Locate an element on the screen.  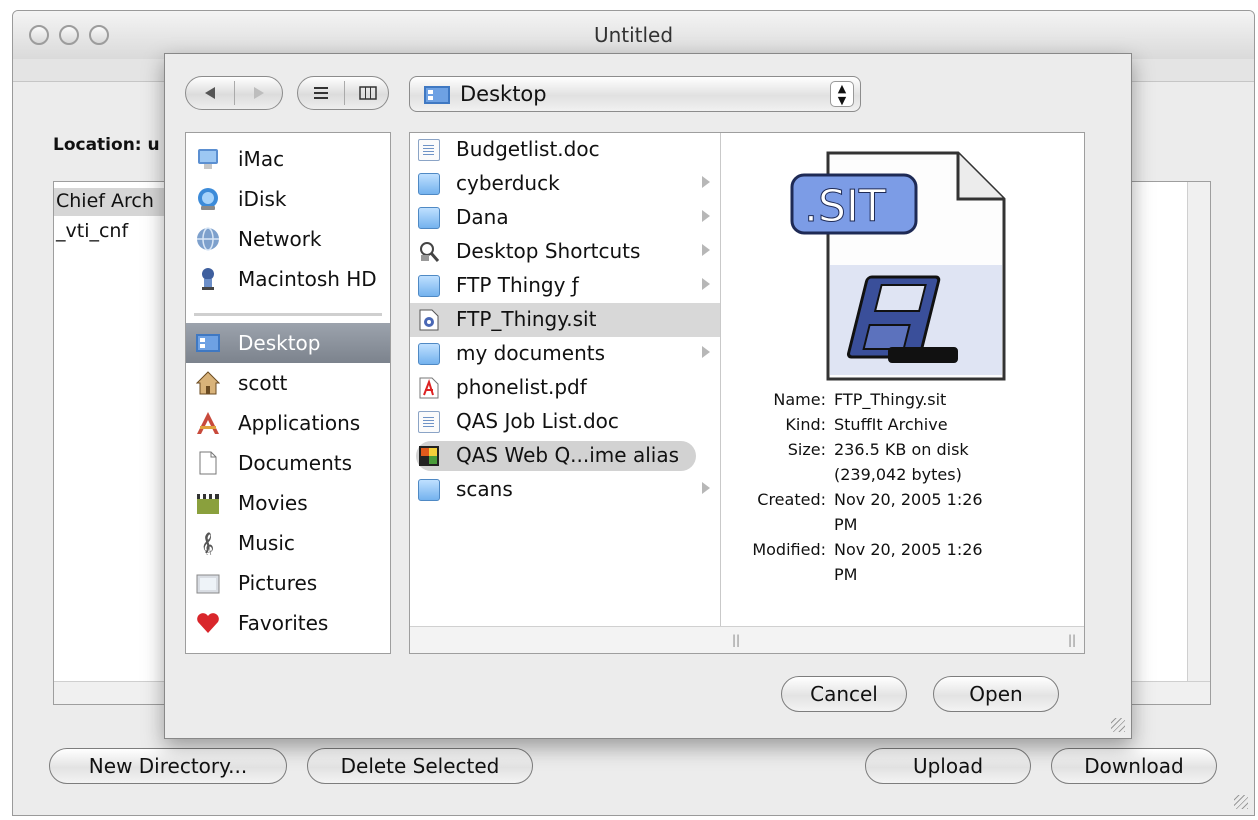
documents-icon is located at coordinates (208, 463).